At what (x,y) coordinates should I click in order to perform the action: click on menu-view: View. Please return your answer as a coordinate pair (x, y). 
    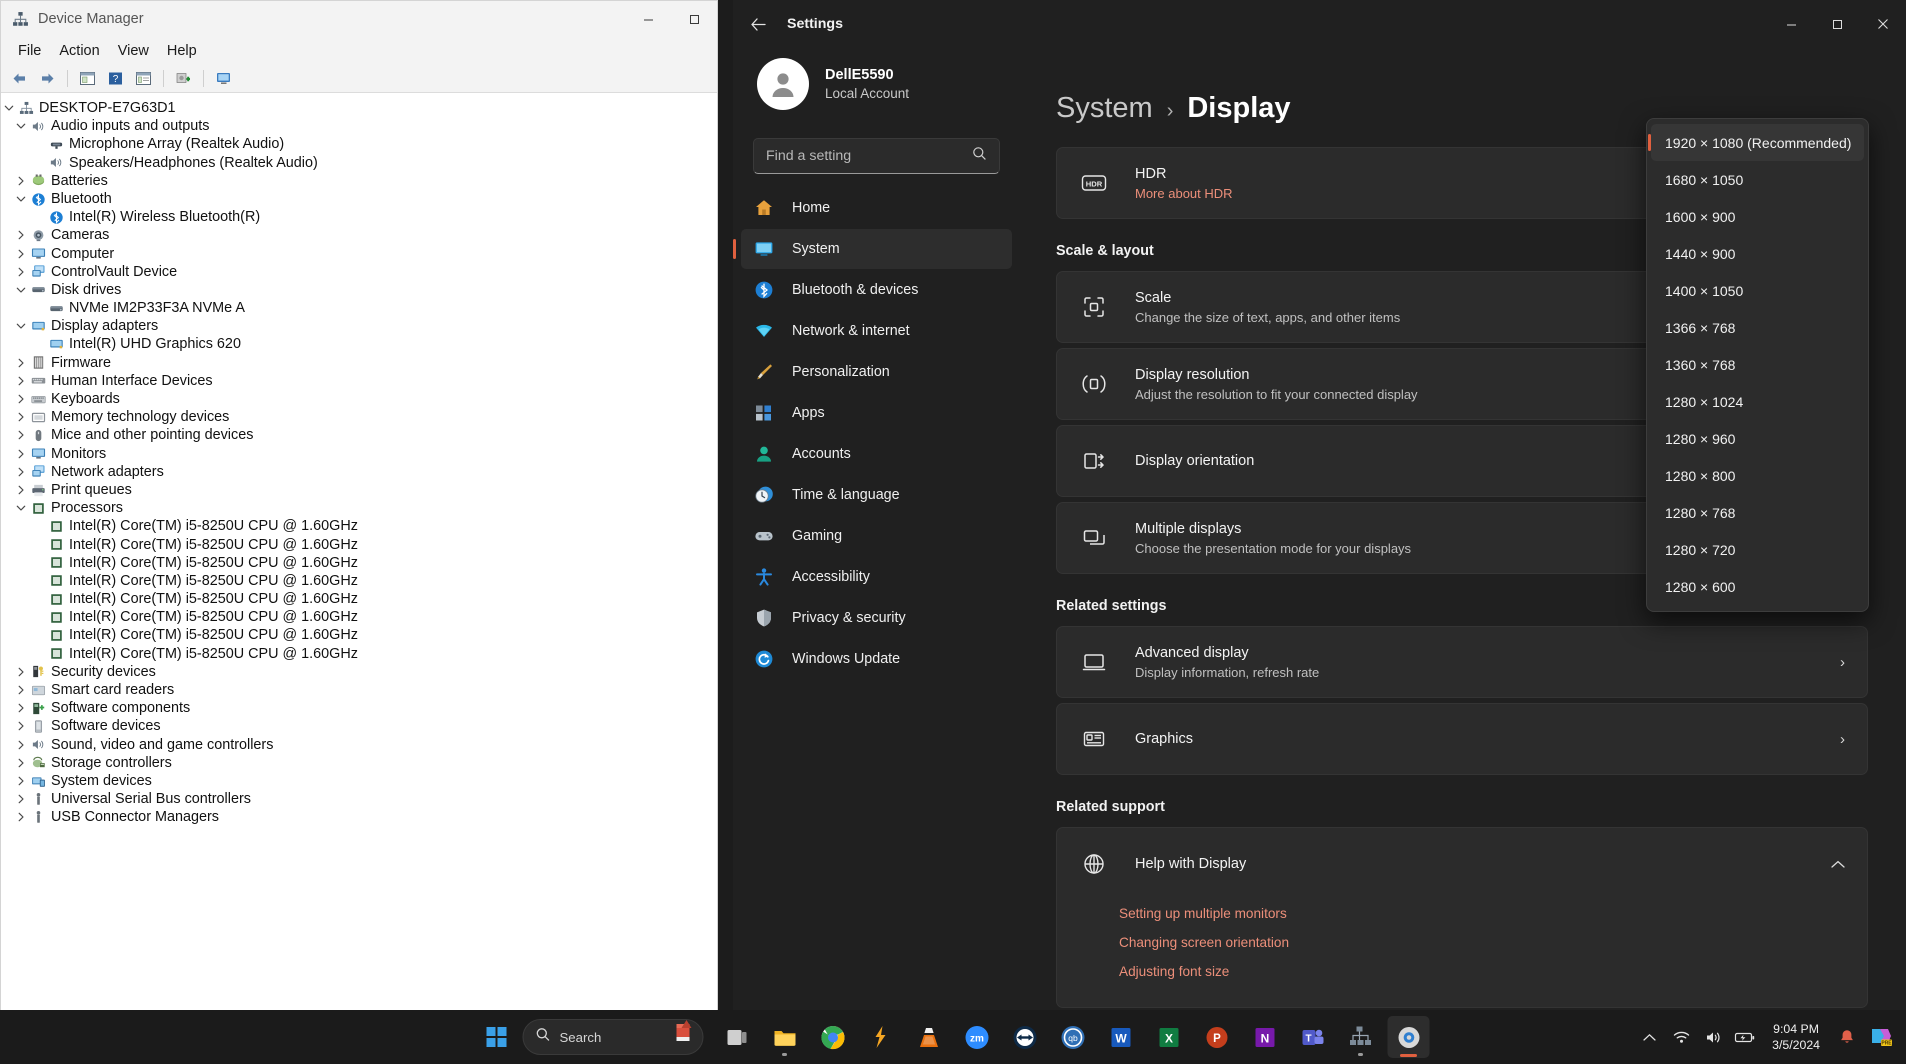
    Looking at the image, I should click on (133, 51).